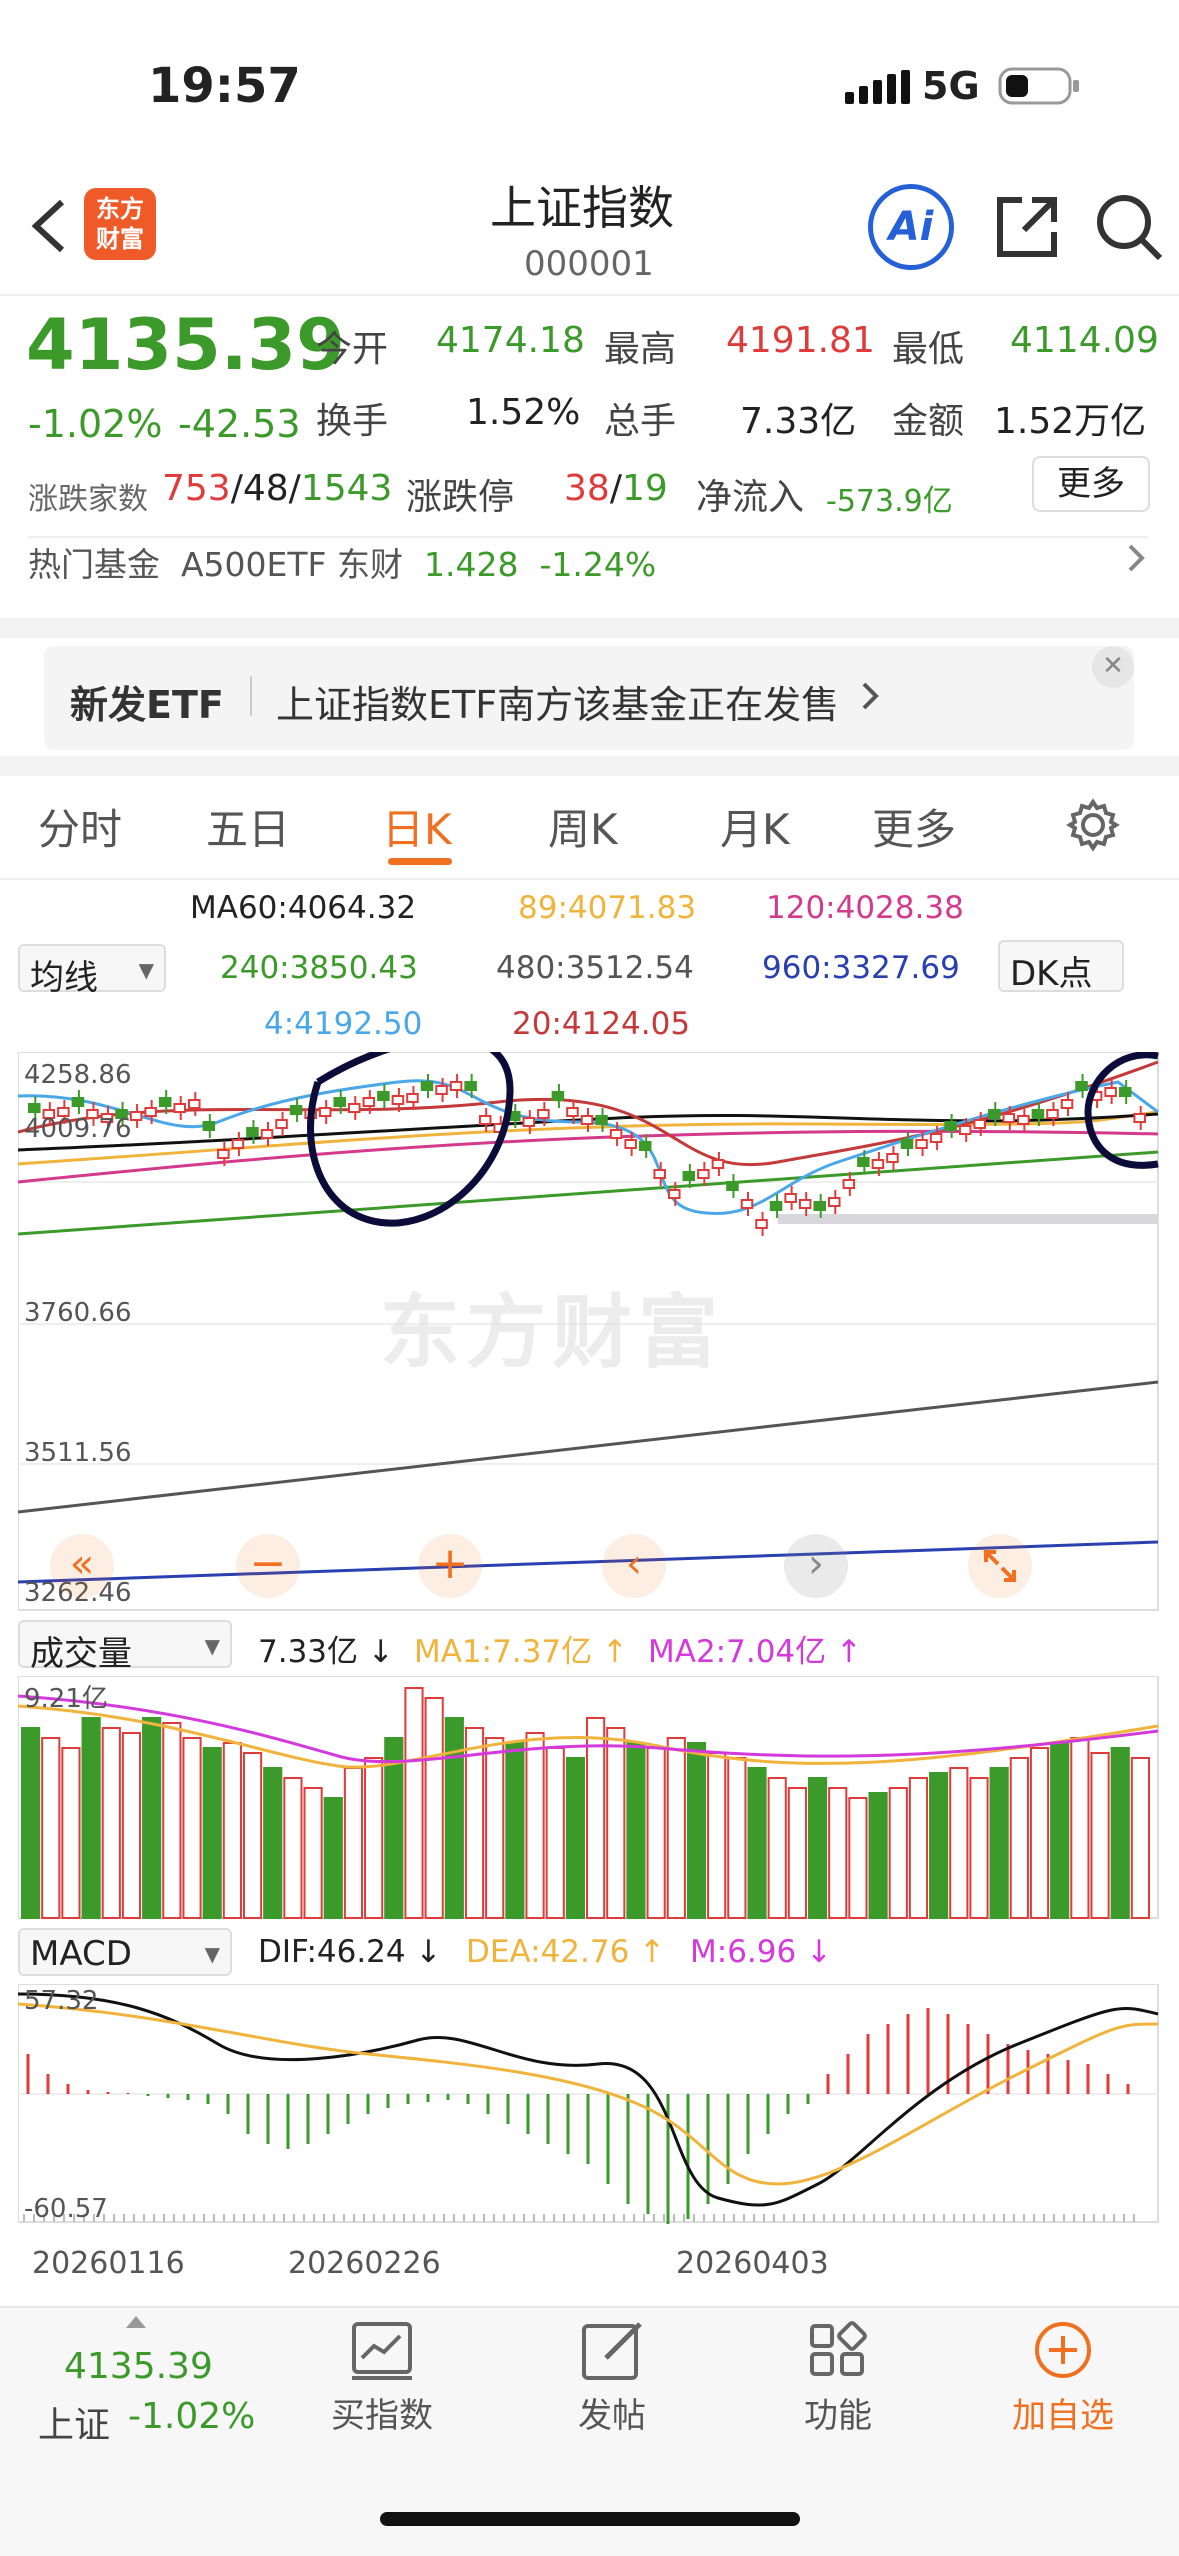 The width and height of the screenshot is (1179, 2556). Describe the element at coordinates (277, 488) in the screenshot. I see `breadth-values: 753/48/1543` at that location.